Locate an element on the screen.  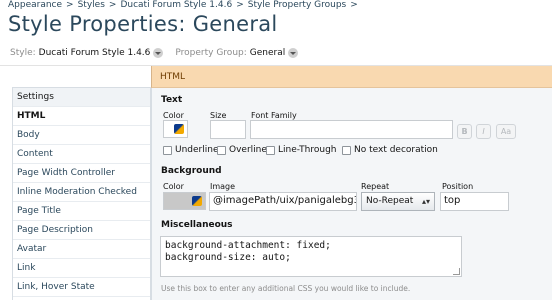
background-color-label: Color is located at coordinates (173, 186).